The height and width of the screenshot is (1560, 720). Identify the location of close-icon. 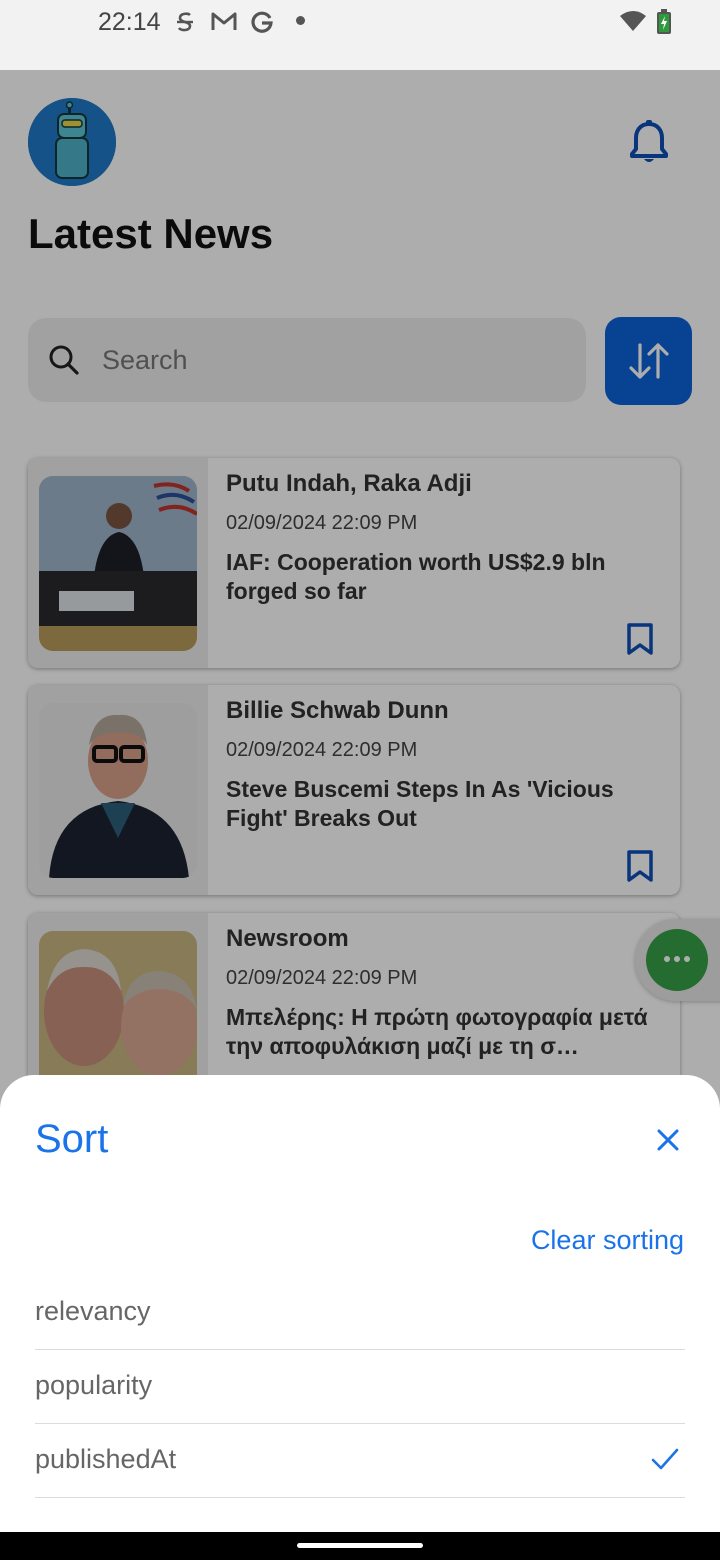
(668, 1142).